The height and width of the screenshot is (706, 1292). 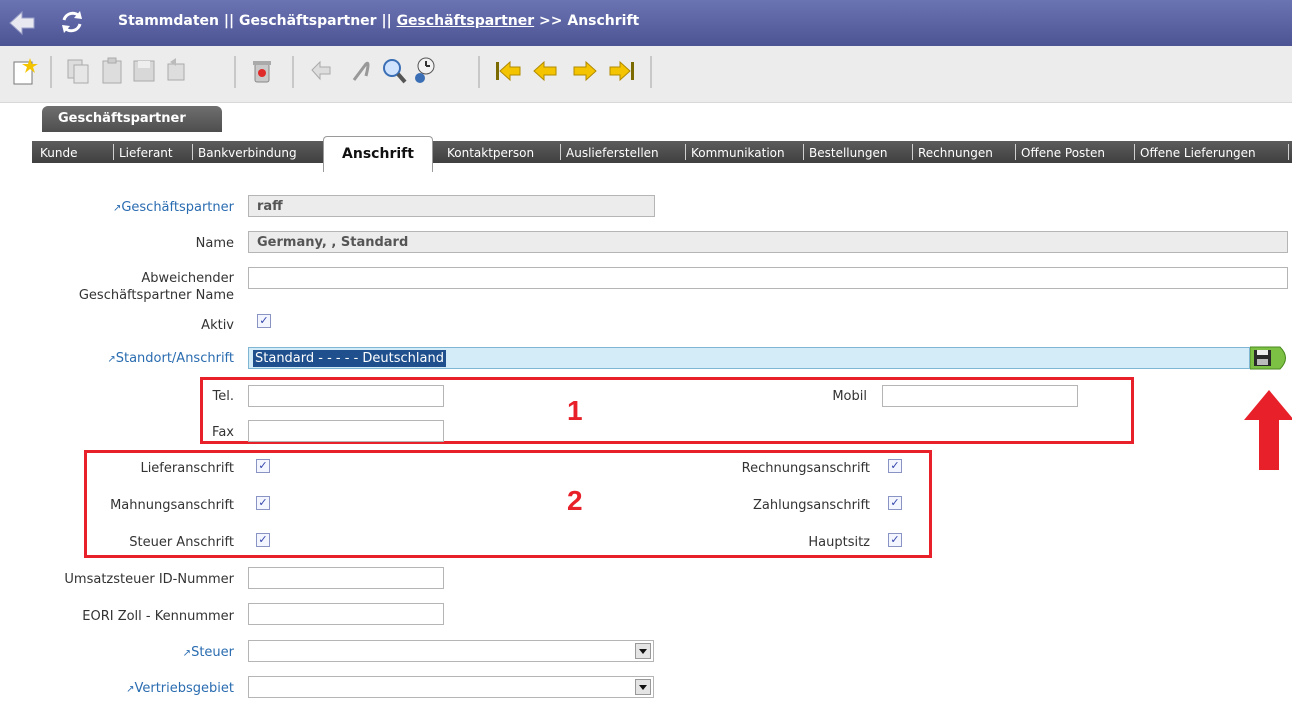 I want to click on zahlungsanschrift-label: Zahlungsanschrift, so click(x=811, y=505).